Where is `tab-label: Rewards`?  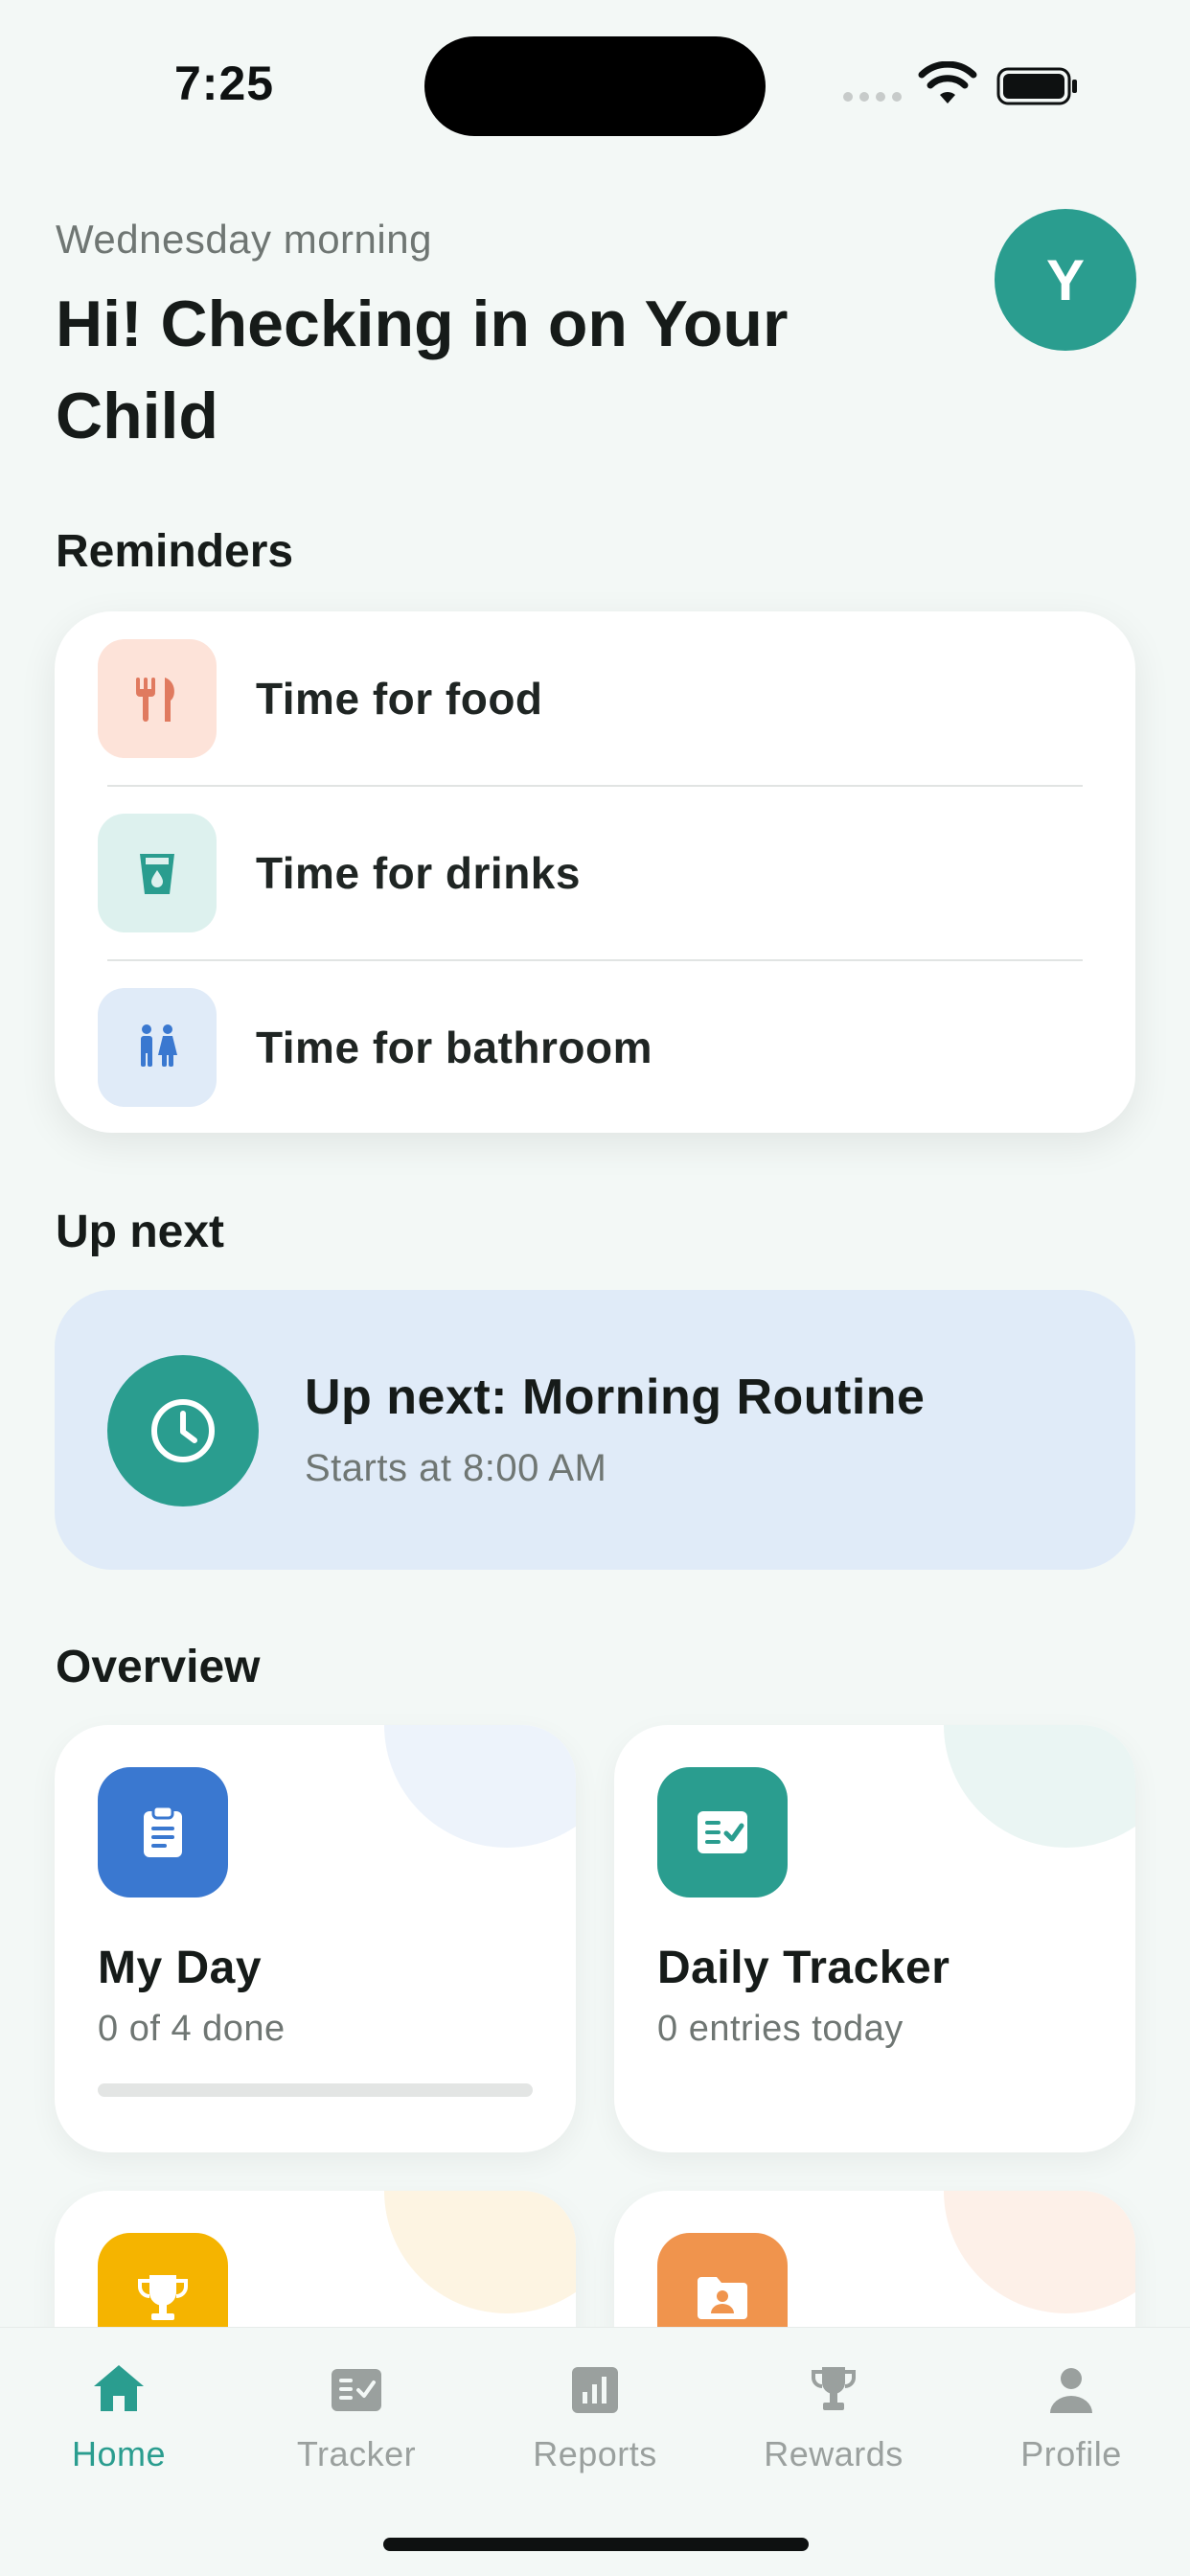 tab-label: Rewards is located at coordinates (834, 2453).